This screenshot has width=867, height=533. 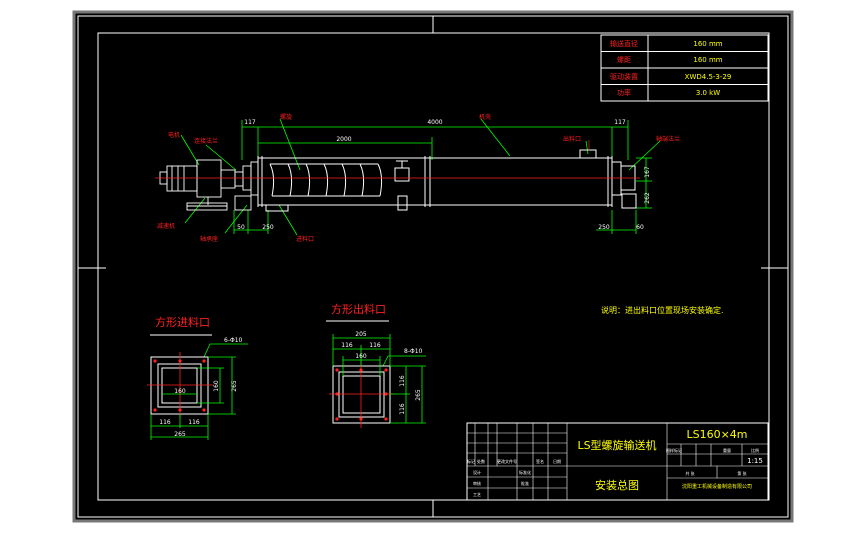 What do you see at coordinates (477, 472) in the screenshot?
I see `tb-small-10: 设计` at bounding box center [477, 472].